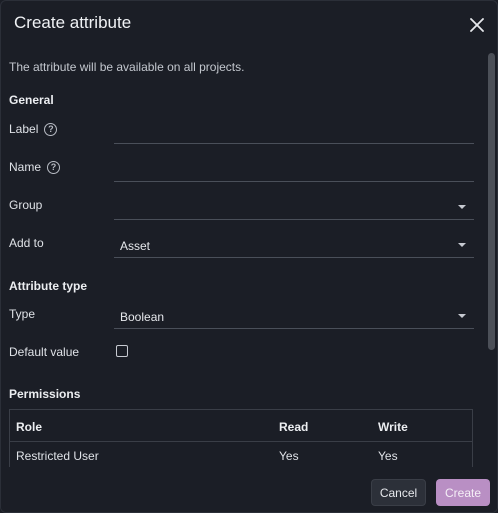 This screenshot has width=498, height=513. I want to click on cancel-button: Cancel, so click(398, 492).